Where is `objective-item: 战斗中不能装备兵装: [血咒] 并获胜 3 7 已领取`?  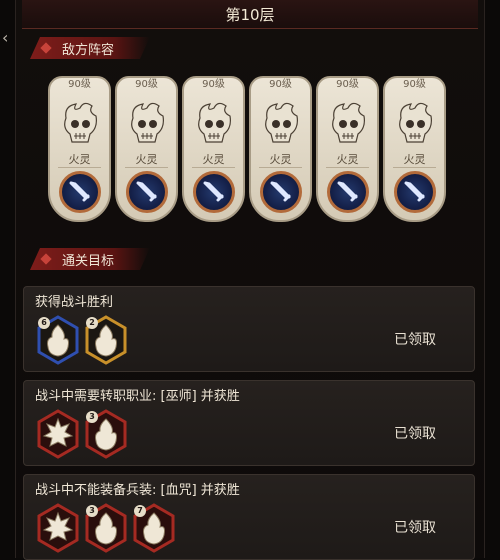
objective-item: 战斗中不能装备兵装: [血咒] 并获胜 3 7 已领取 is located at coordinates (249, 517).